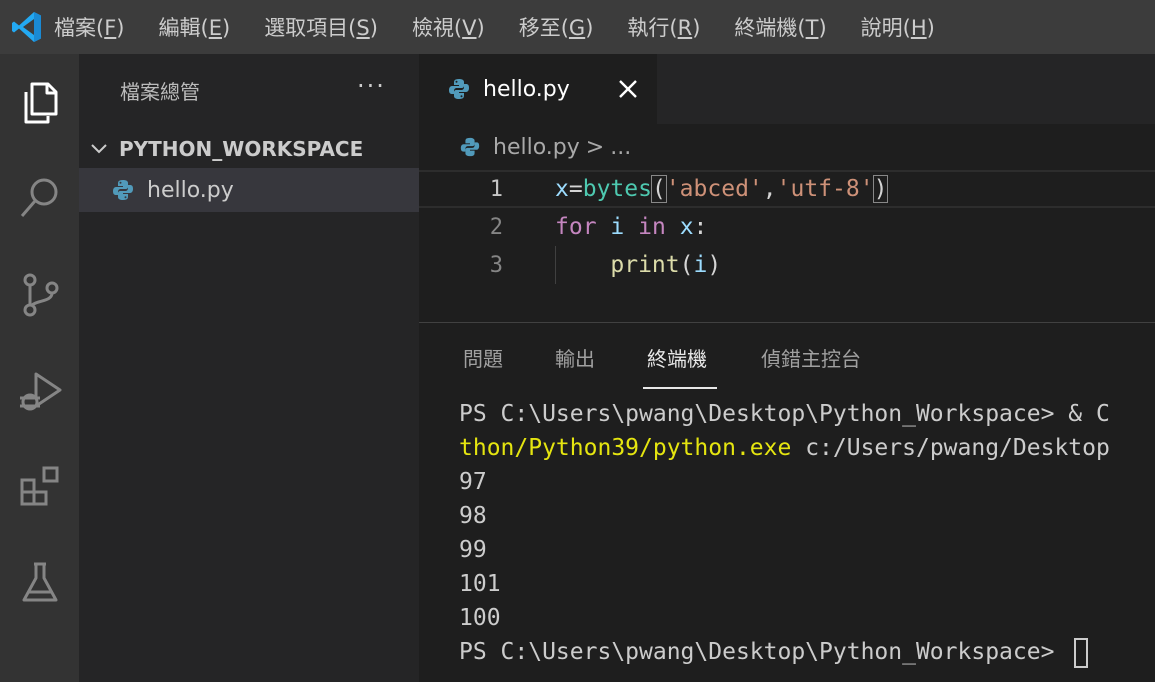 The image size is (1155, 682). I want to click on file-item-label: hello.py, so click(190, 190).